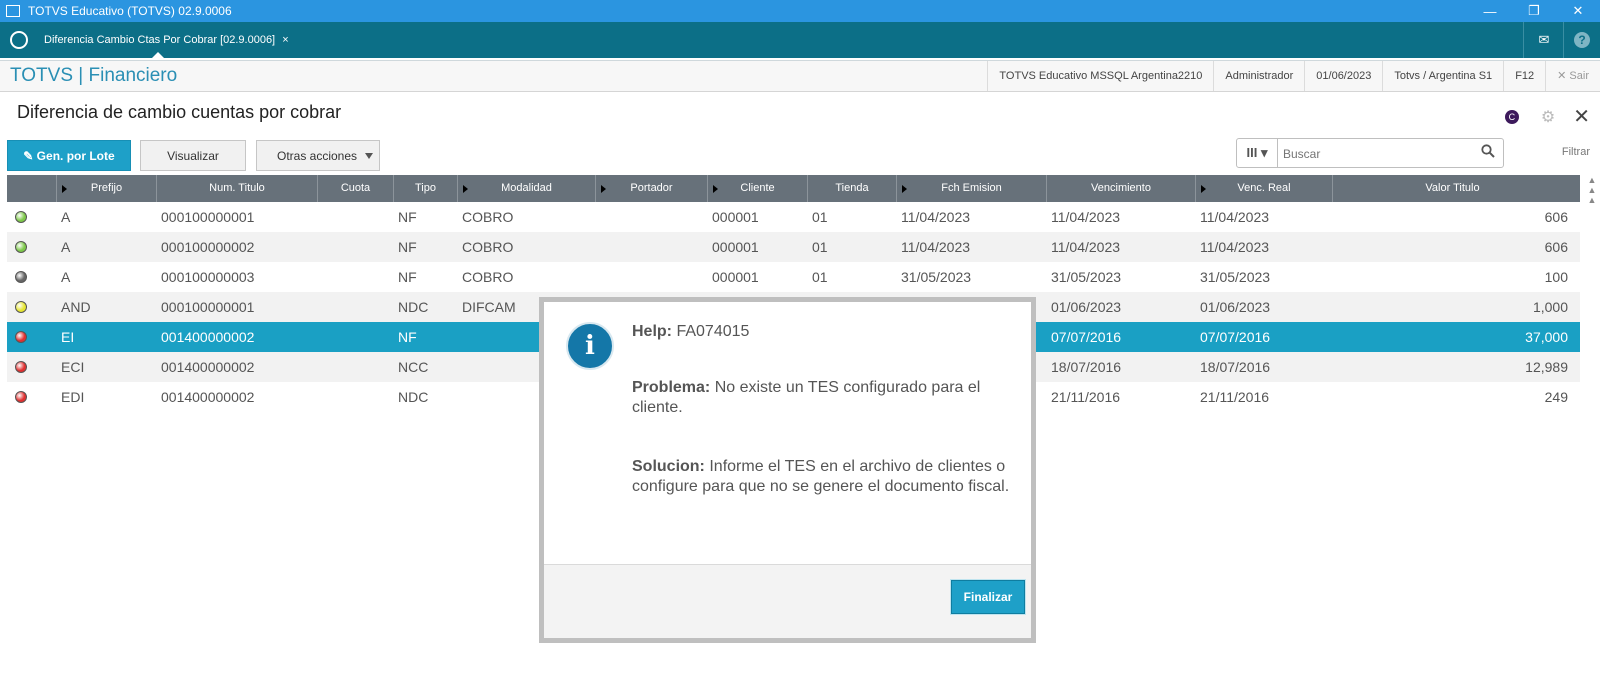 This screenshot has height=675, width=1600. What do you see at coordinates (1581, 116) in the screenshot?
I see `close-page-icon: ✕` at bounding box center [1581, 116].